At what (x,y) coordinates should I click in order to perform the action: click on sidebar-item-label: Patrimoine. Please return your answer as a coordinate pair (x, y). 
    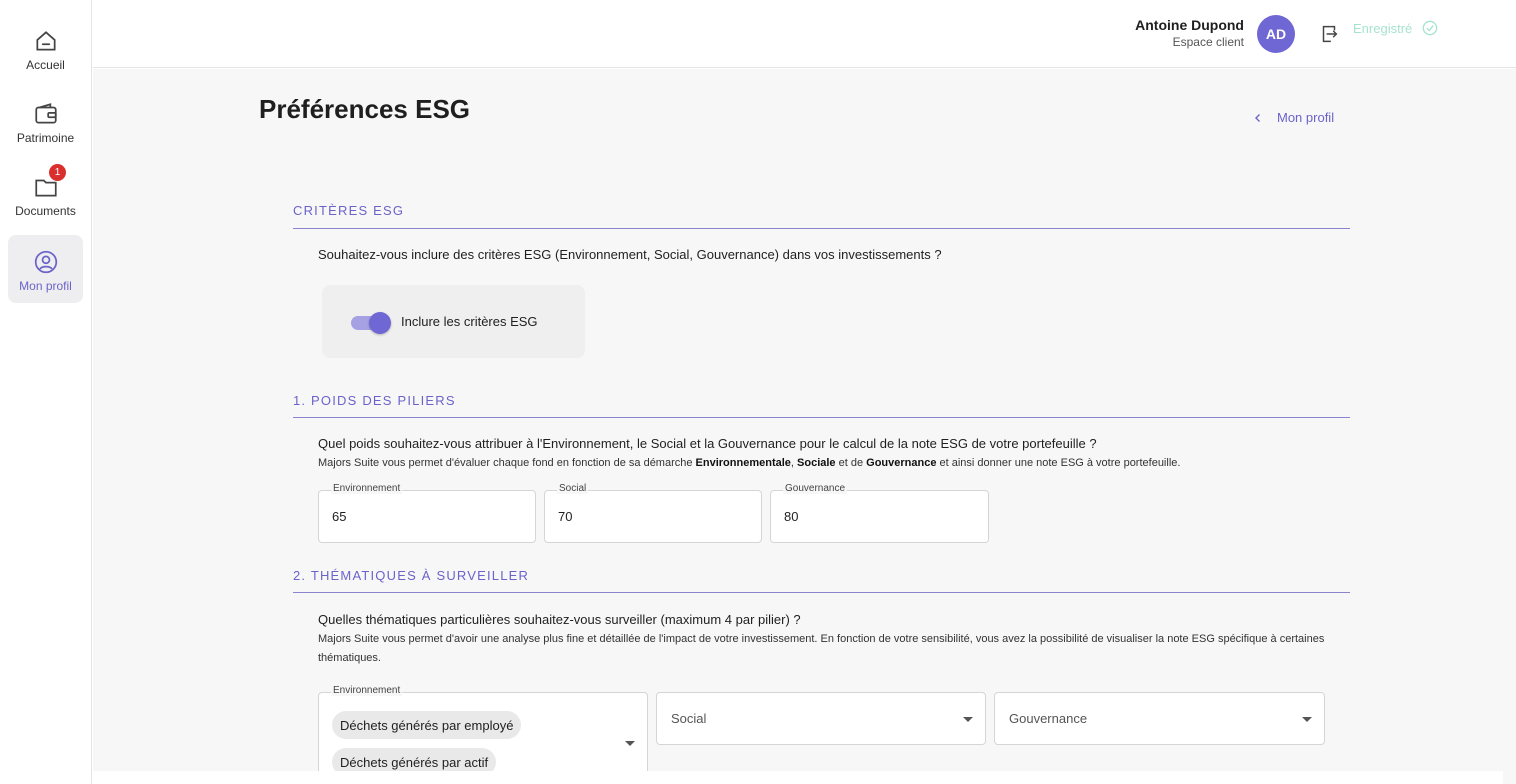
    Looking at the image, I should click on (45, 138).